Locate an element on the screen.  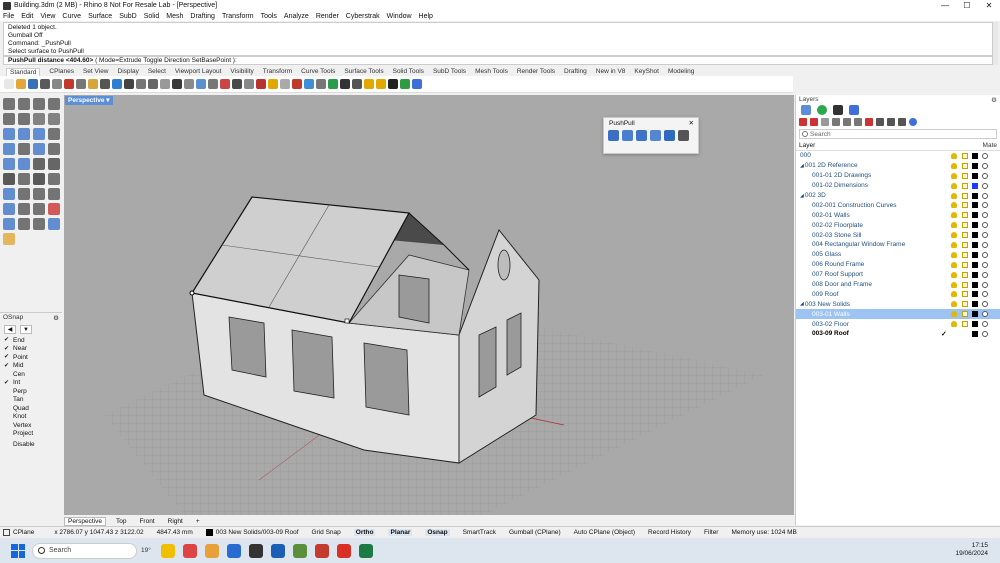
pushpull-point is located at coordinates (192, 293).